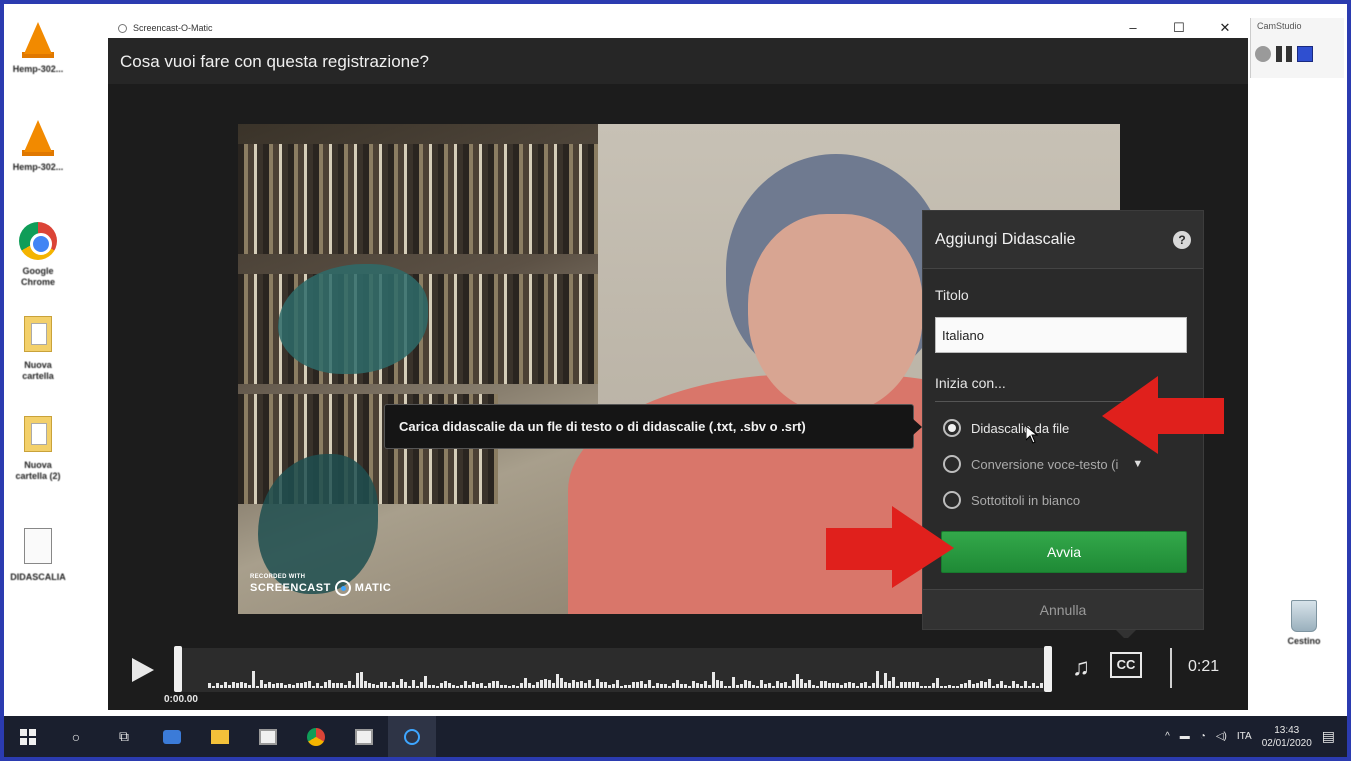 The image size is (1351, 761). What do you see at coordinates (1203, 736) in the screenshot?
I see `wifi-icon: ◔` at bounding box center [1203, 736].